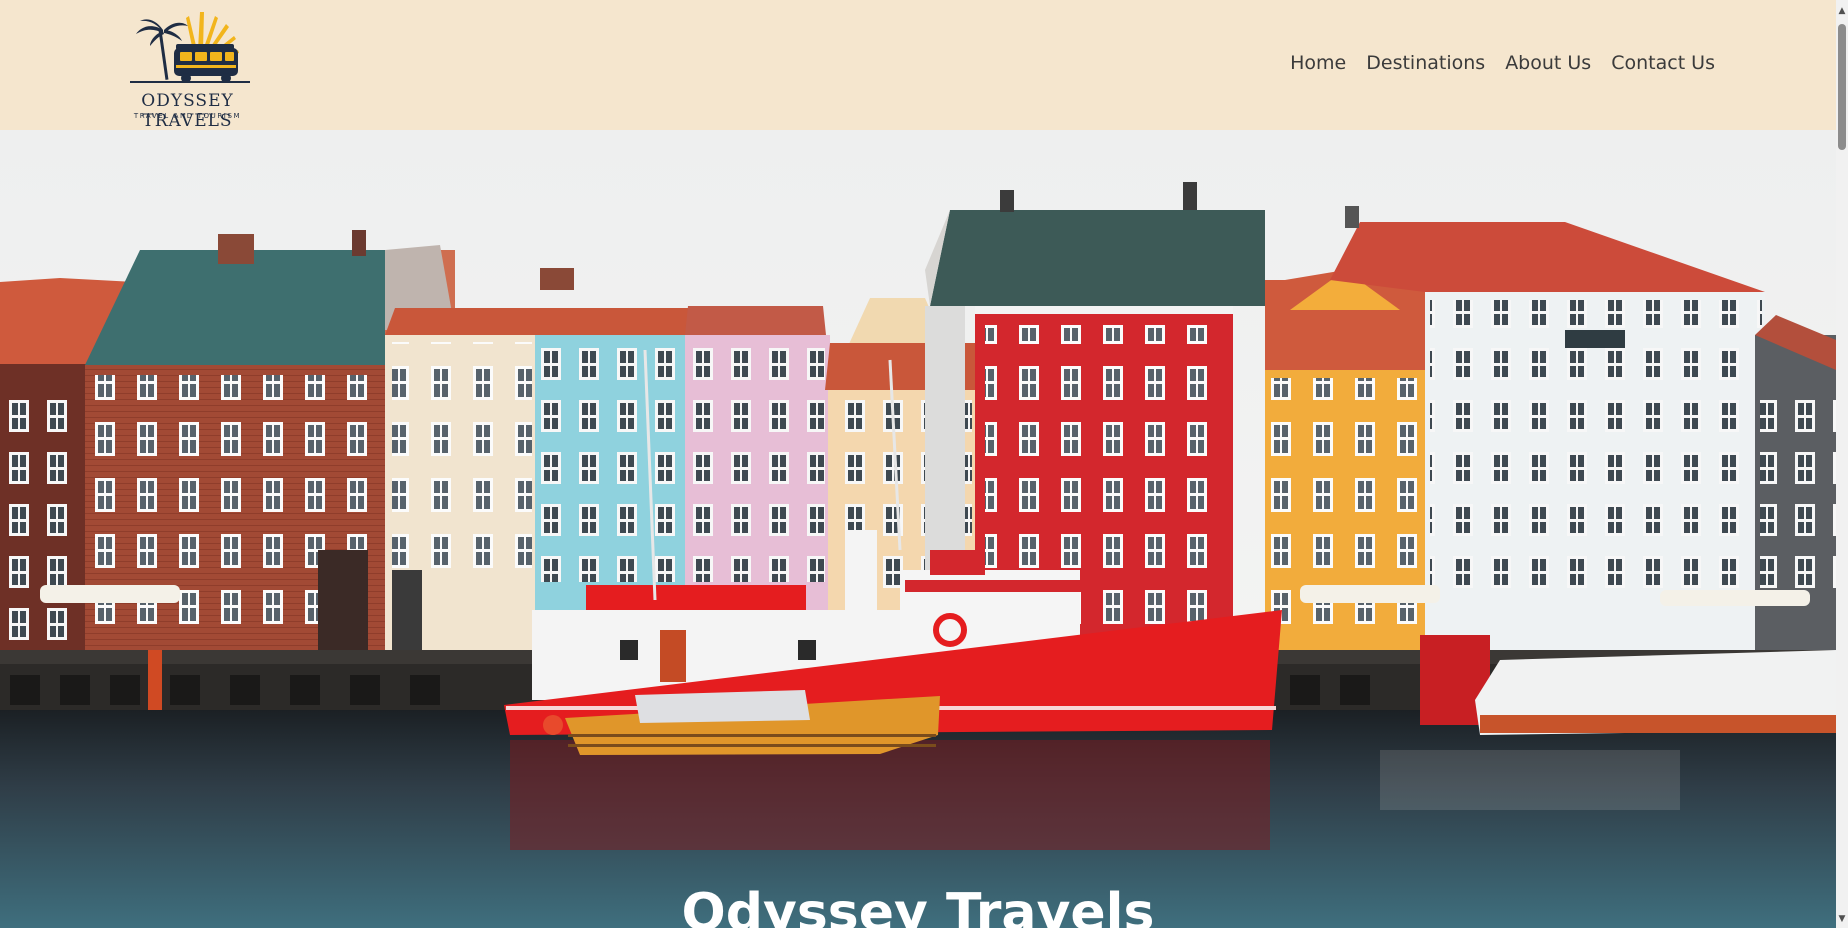 The image size is (1848, 928). I want to click on nav-destinations-link: Destinations, so click(1425, 63).